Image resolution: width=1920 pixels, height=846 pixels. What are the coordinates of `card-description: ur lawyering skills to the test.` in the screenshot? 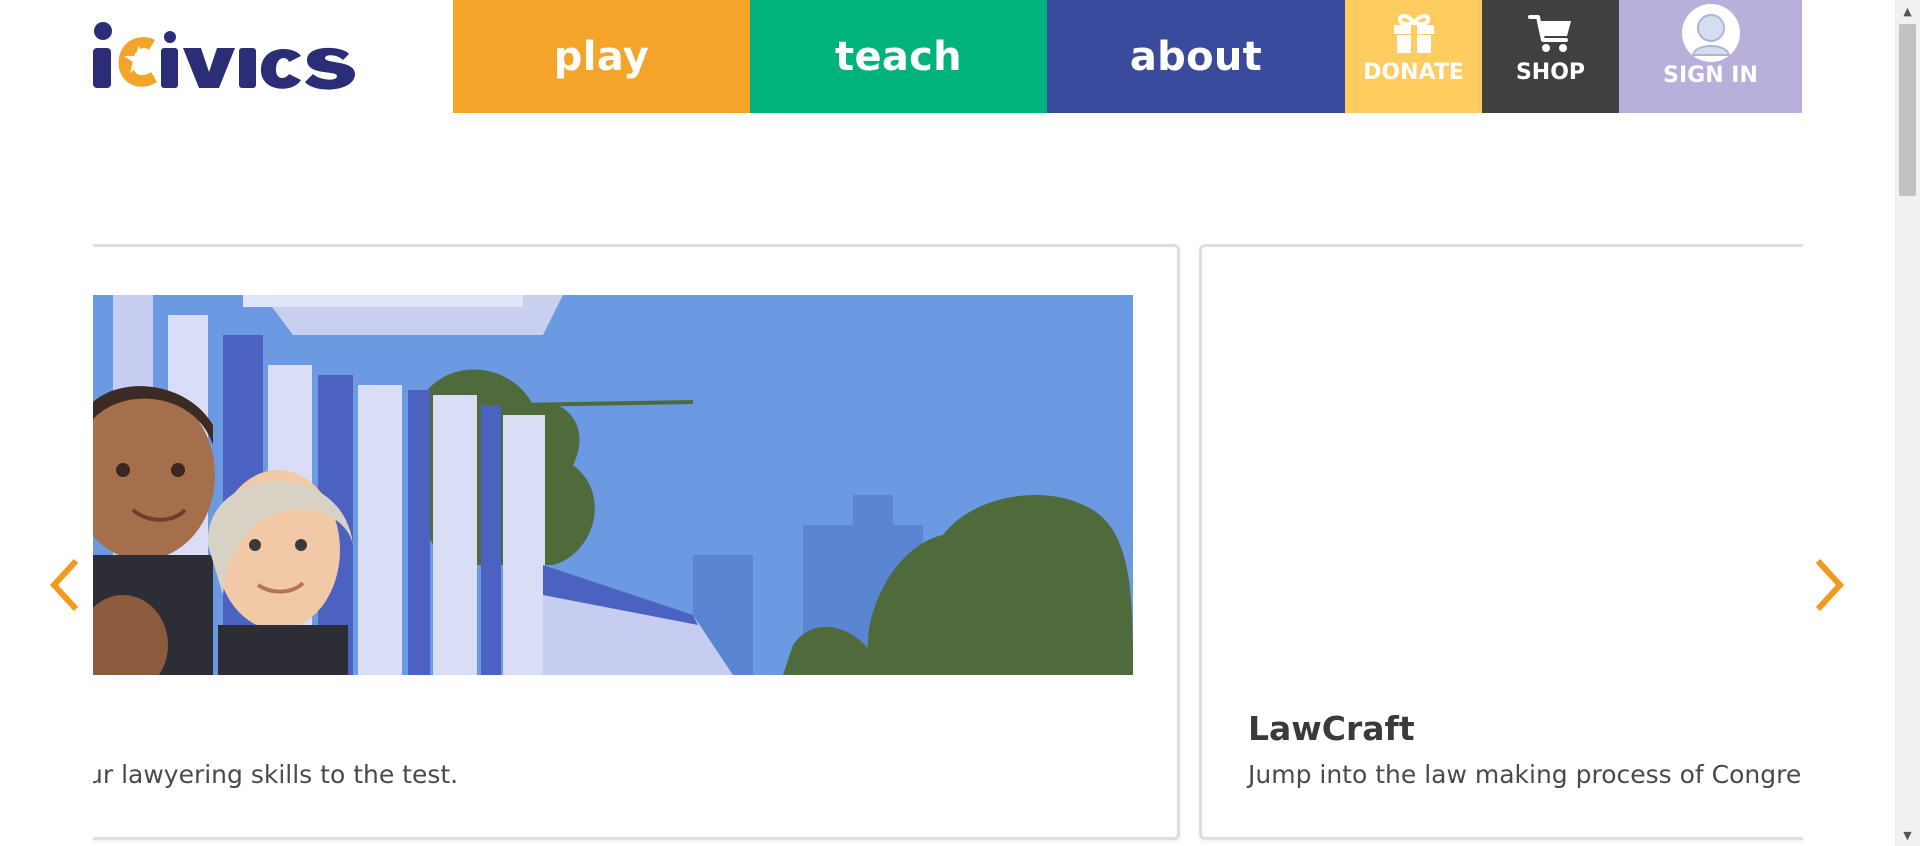 It's located at (276, 774).